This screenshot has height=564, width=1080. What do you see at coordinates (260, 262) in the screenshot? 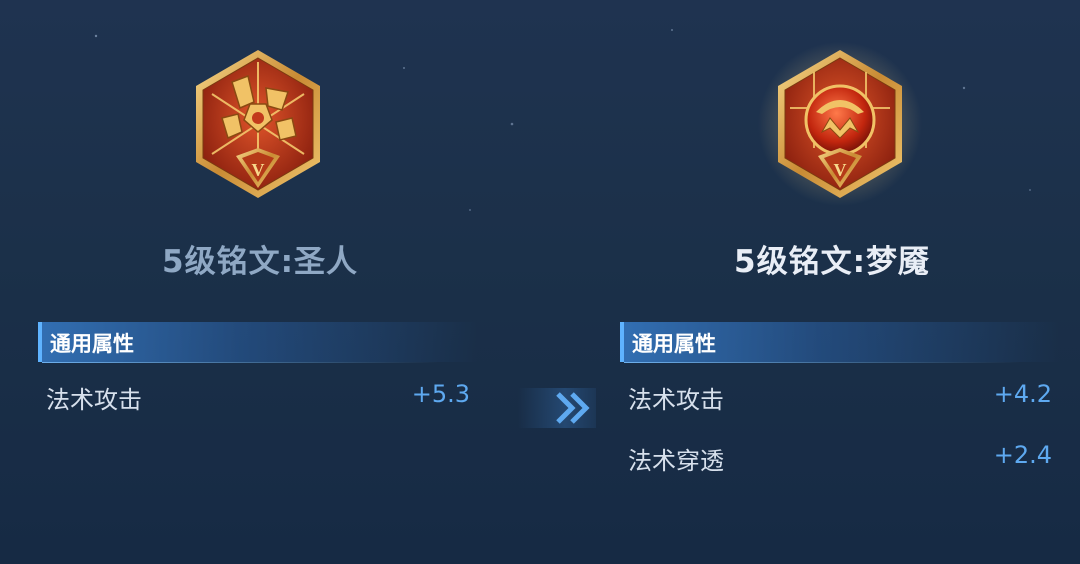
I see `current-rune-title: 5级铭文:圣人` at bounding box center [260, 262].